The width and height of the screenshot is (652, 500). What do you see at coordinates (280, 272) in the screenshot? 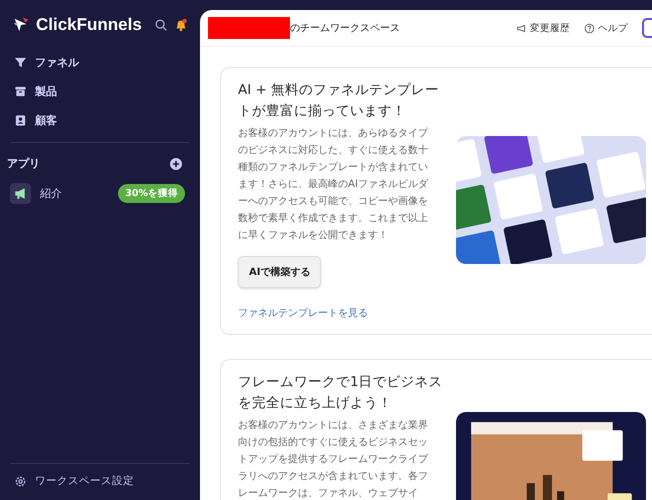
I see `build-button: AIで構築する` at bounding box center [280, 272].